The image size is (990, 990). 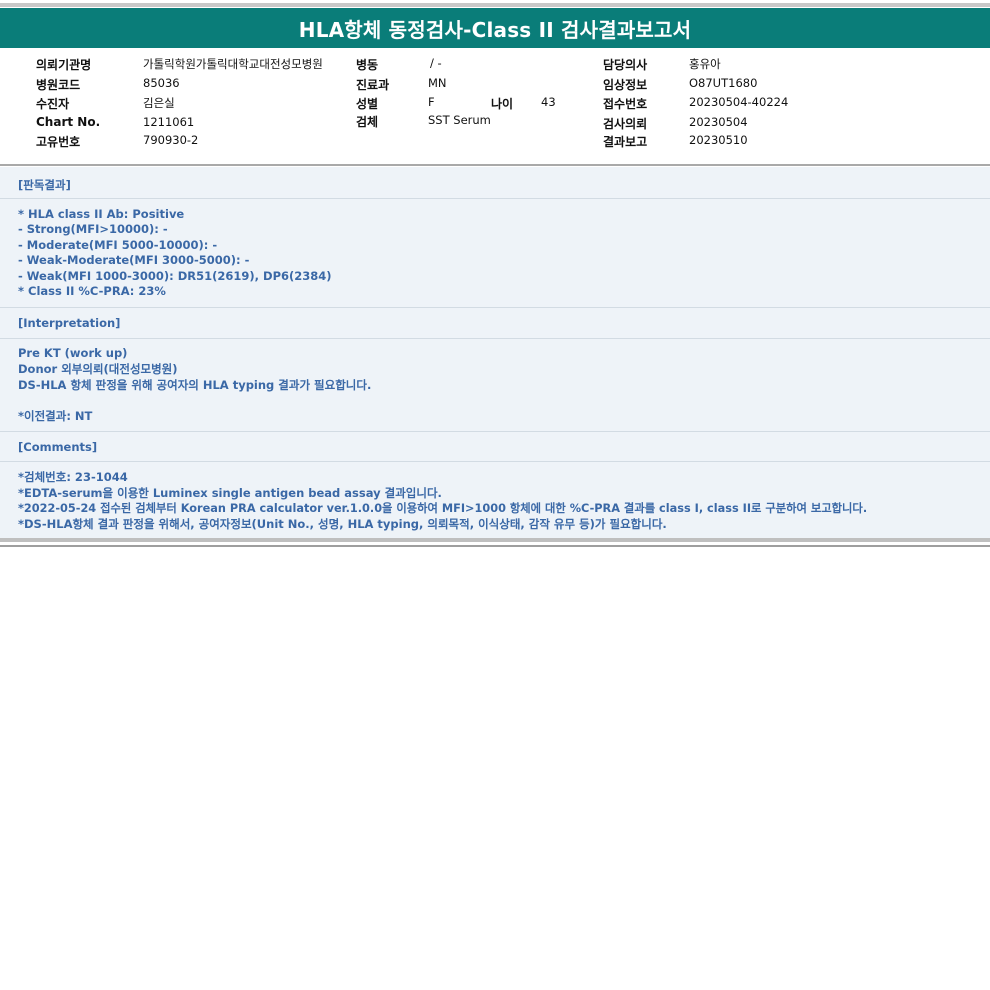 I want to click on info-divider, so click(x=495, y=165).